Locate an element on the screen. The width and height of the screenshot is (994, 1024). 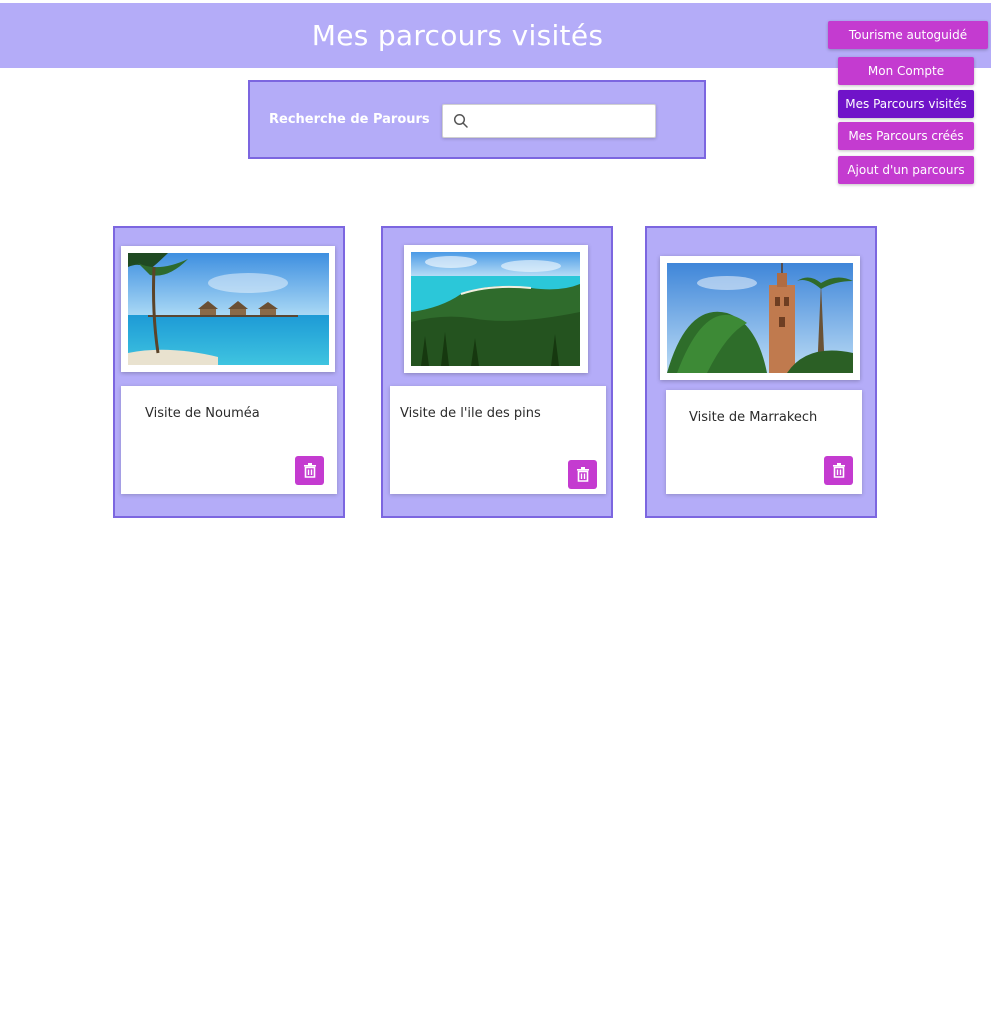
card-body: Visite de Nouméa is located at coordinates (229, 440).